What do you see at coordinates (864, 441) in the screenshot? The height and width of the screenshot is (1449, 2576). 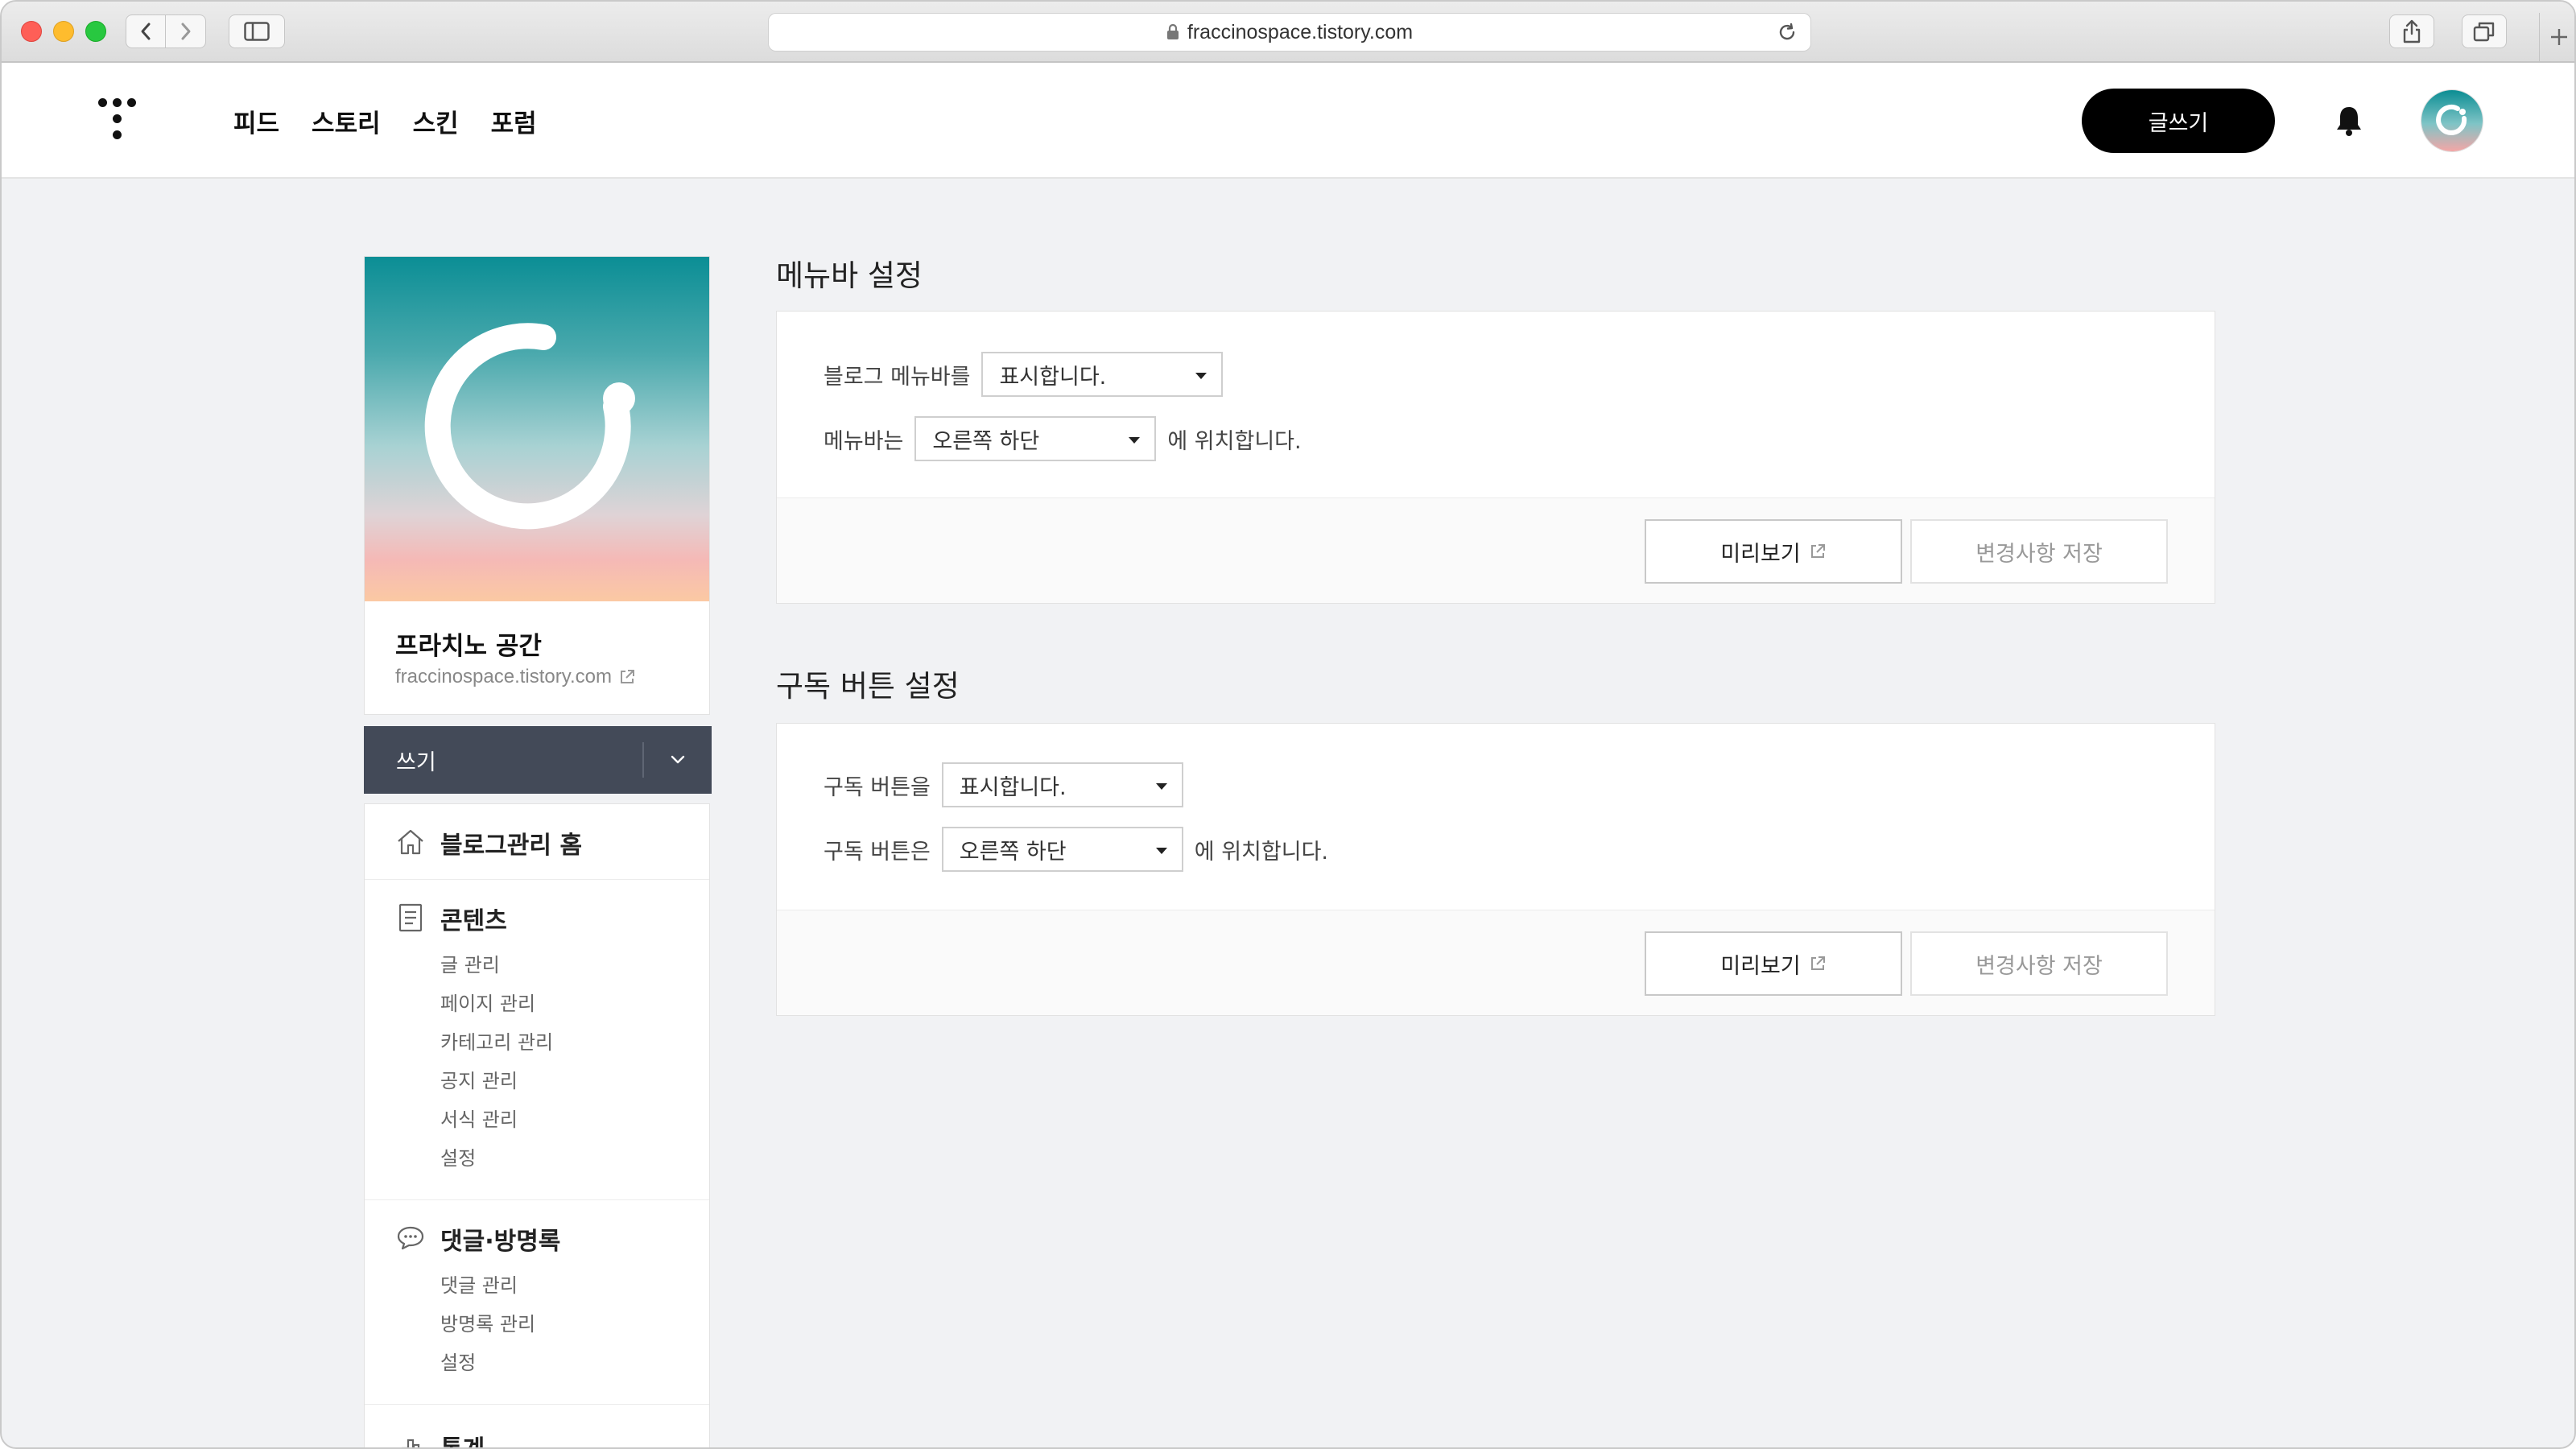 I see `menubar-position-label: 메뉴바는` at bounding box center [864, 441].